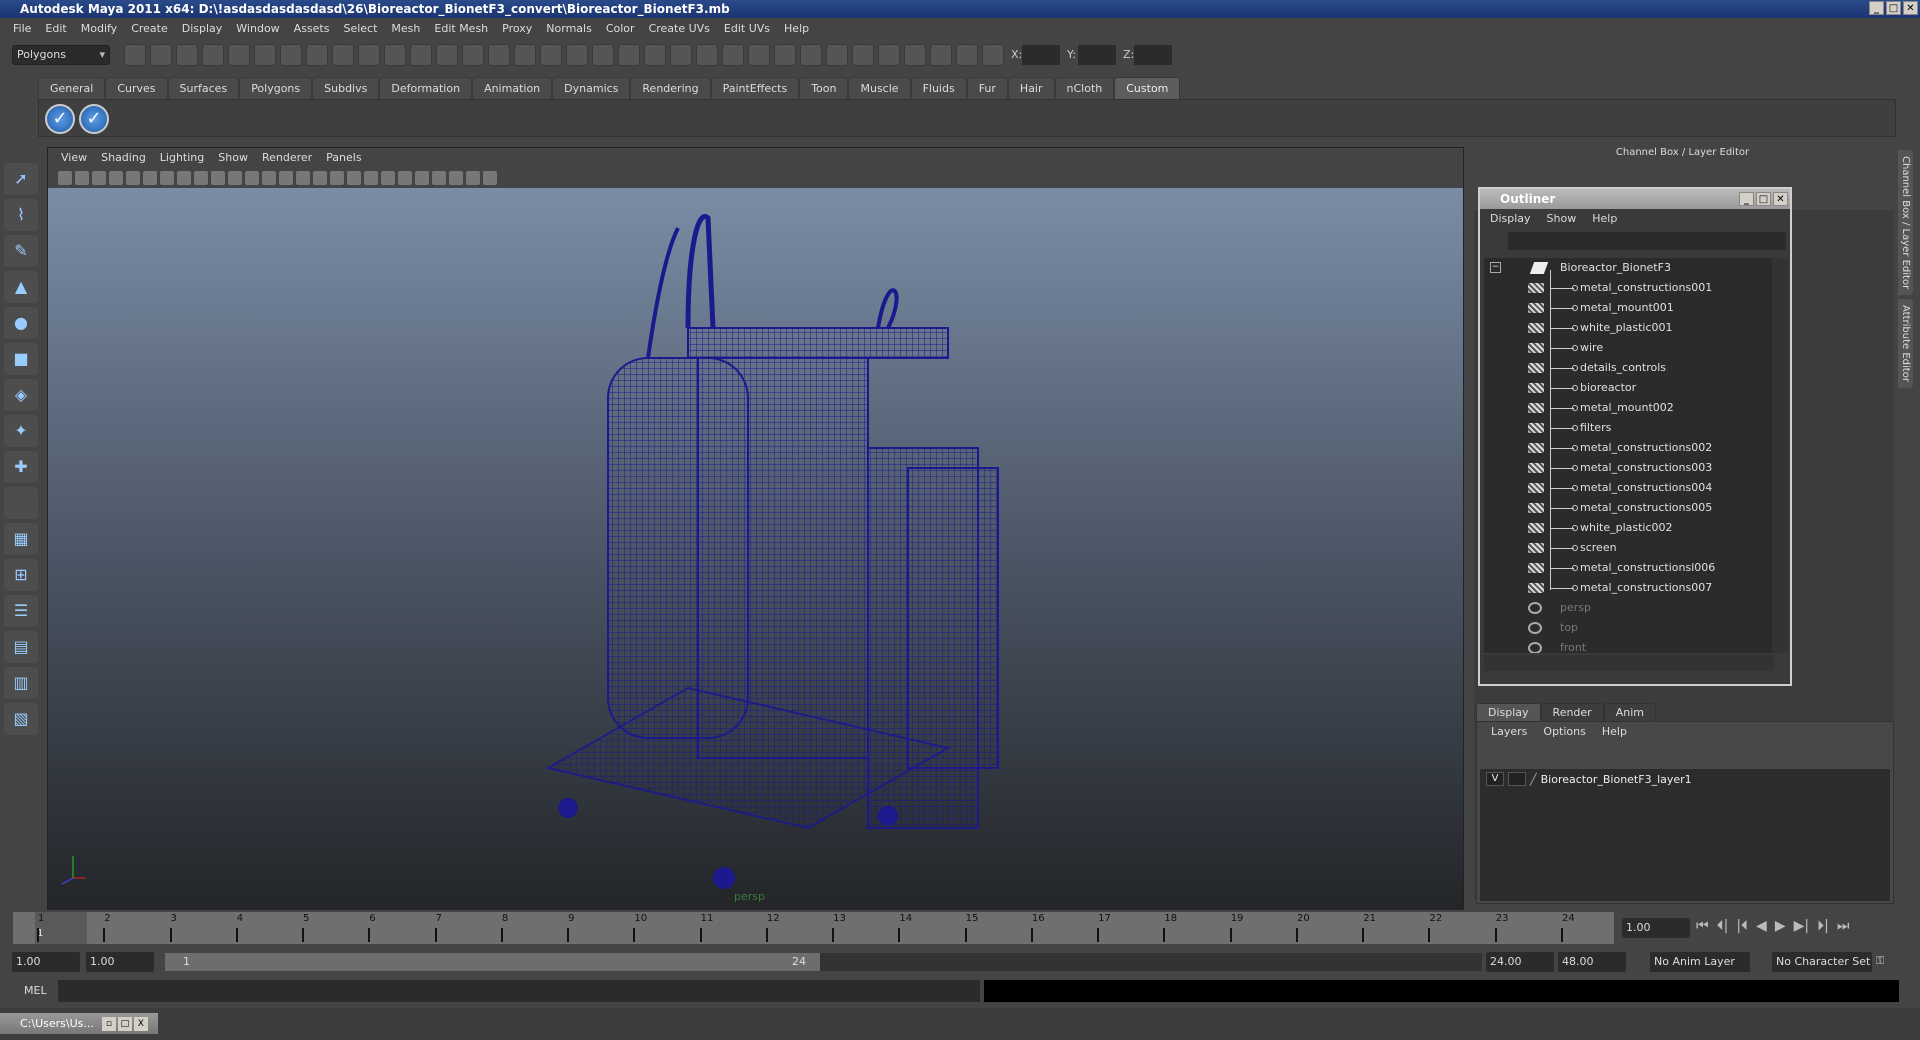 The image size is (1920, 1040). What do you see at coordinates (136, 88) in the screenshot?
I see `tab-curves: Curves` at bounding box center [136, 88].